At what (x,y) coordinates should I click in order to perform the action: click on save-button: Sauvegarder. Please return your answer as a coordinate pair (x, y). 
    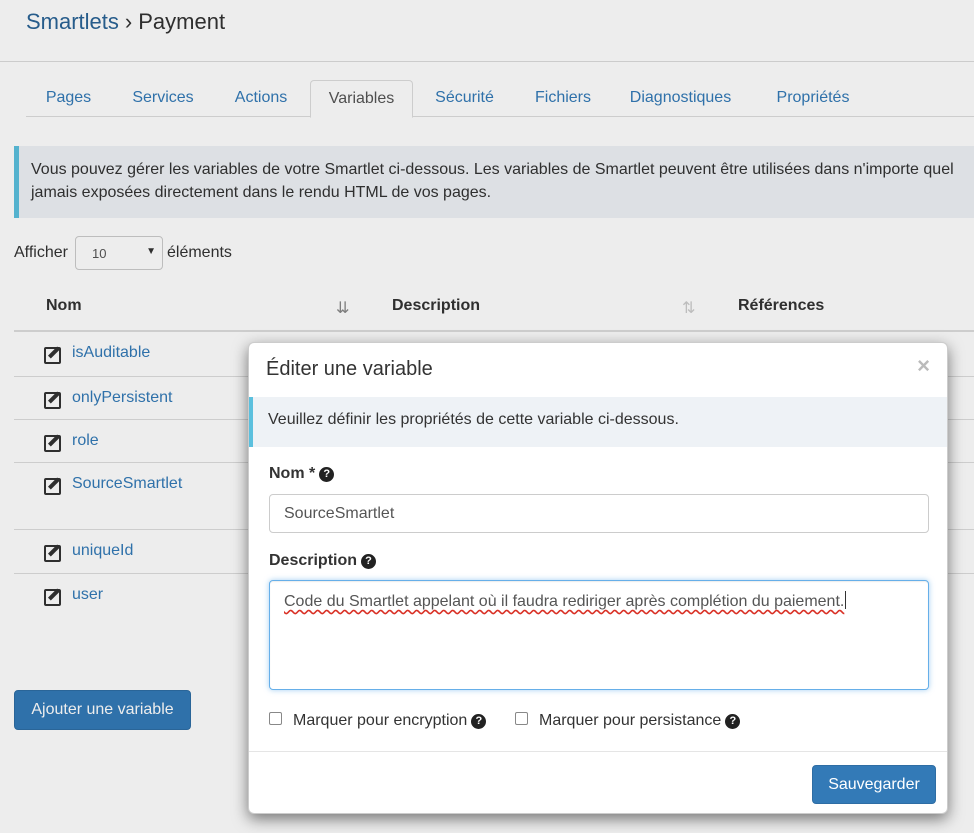
    Looking at the image, I should click on (874, 784).